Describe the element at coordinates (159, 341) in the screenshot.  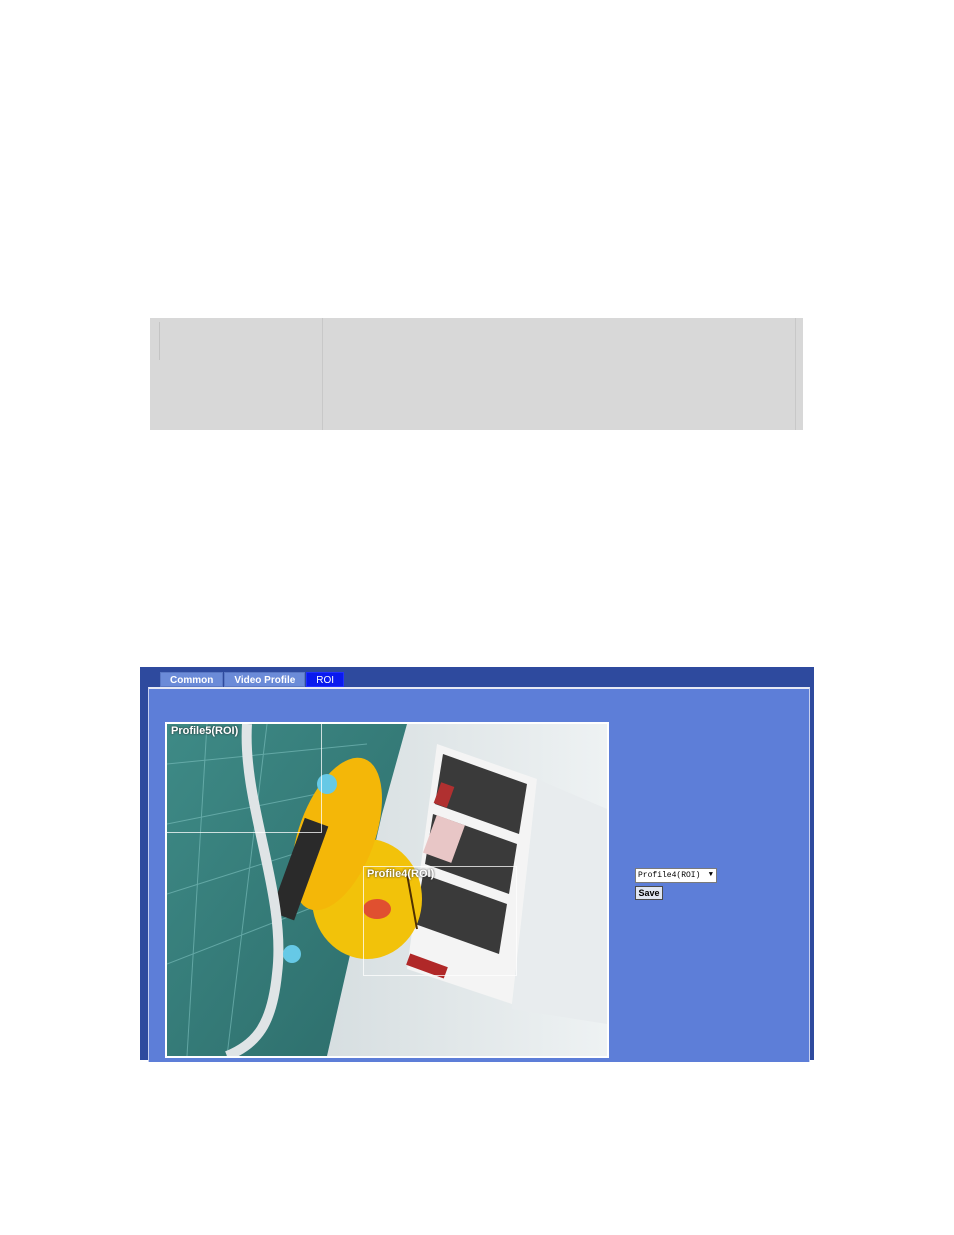
I see `table-tick` at that location.